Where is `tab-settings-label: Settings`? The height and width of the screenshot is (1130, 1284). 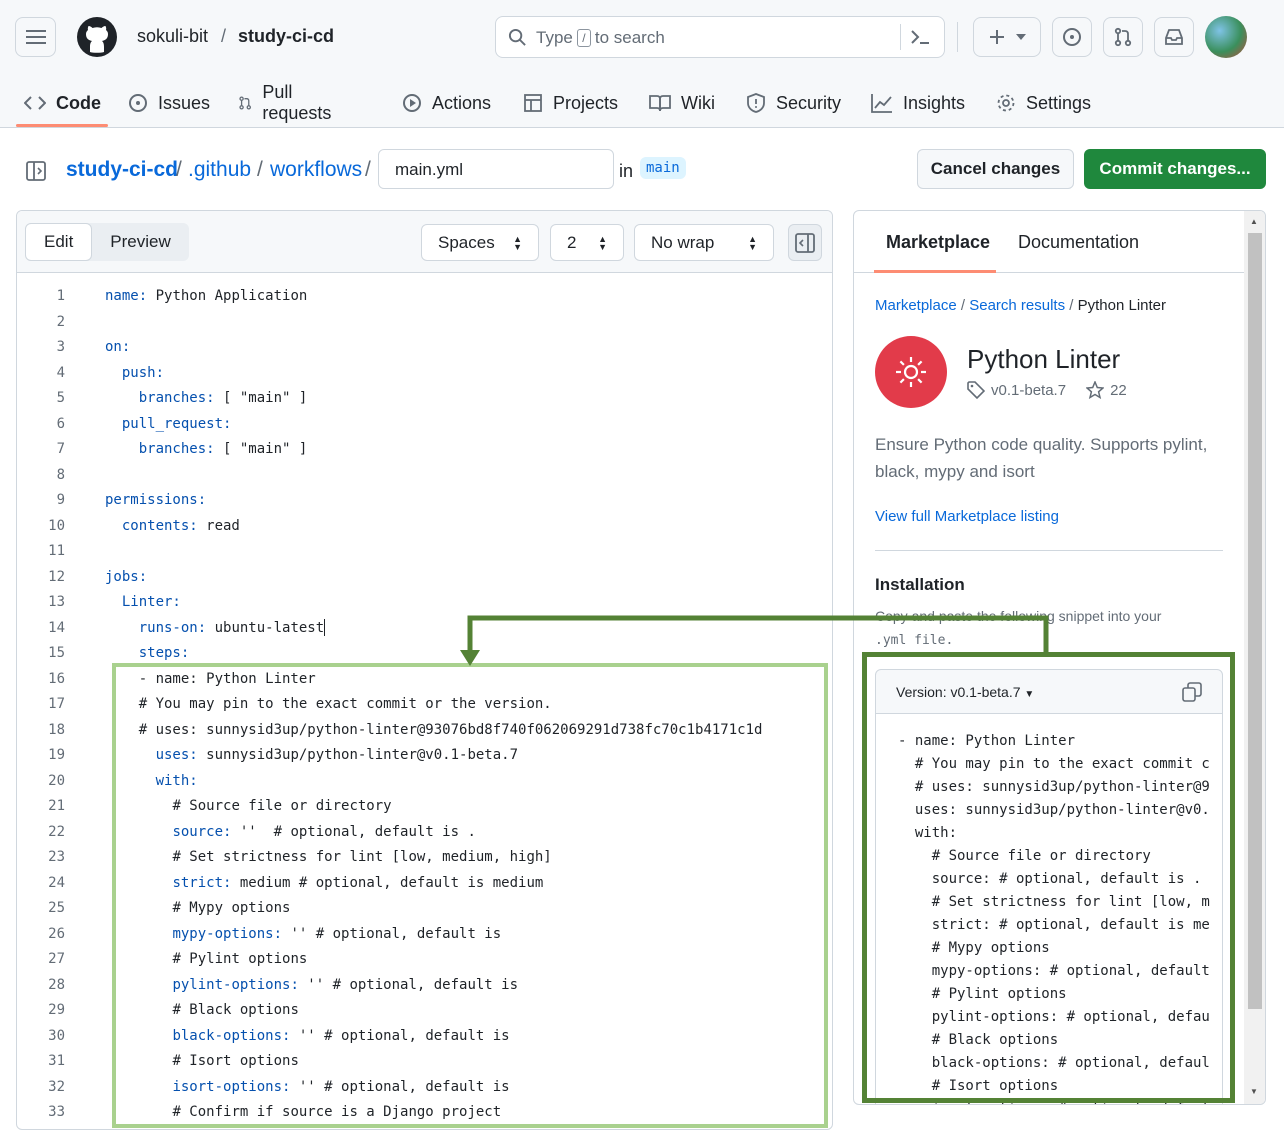
tab-settings-label: Settings is located at coordinates (1059, 102).